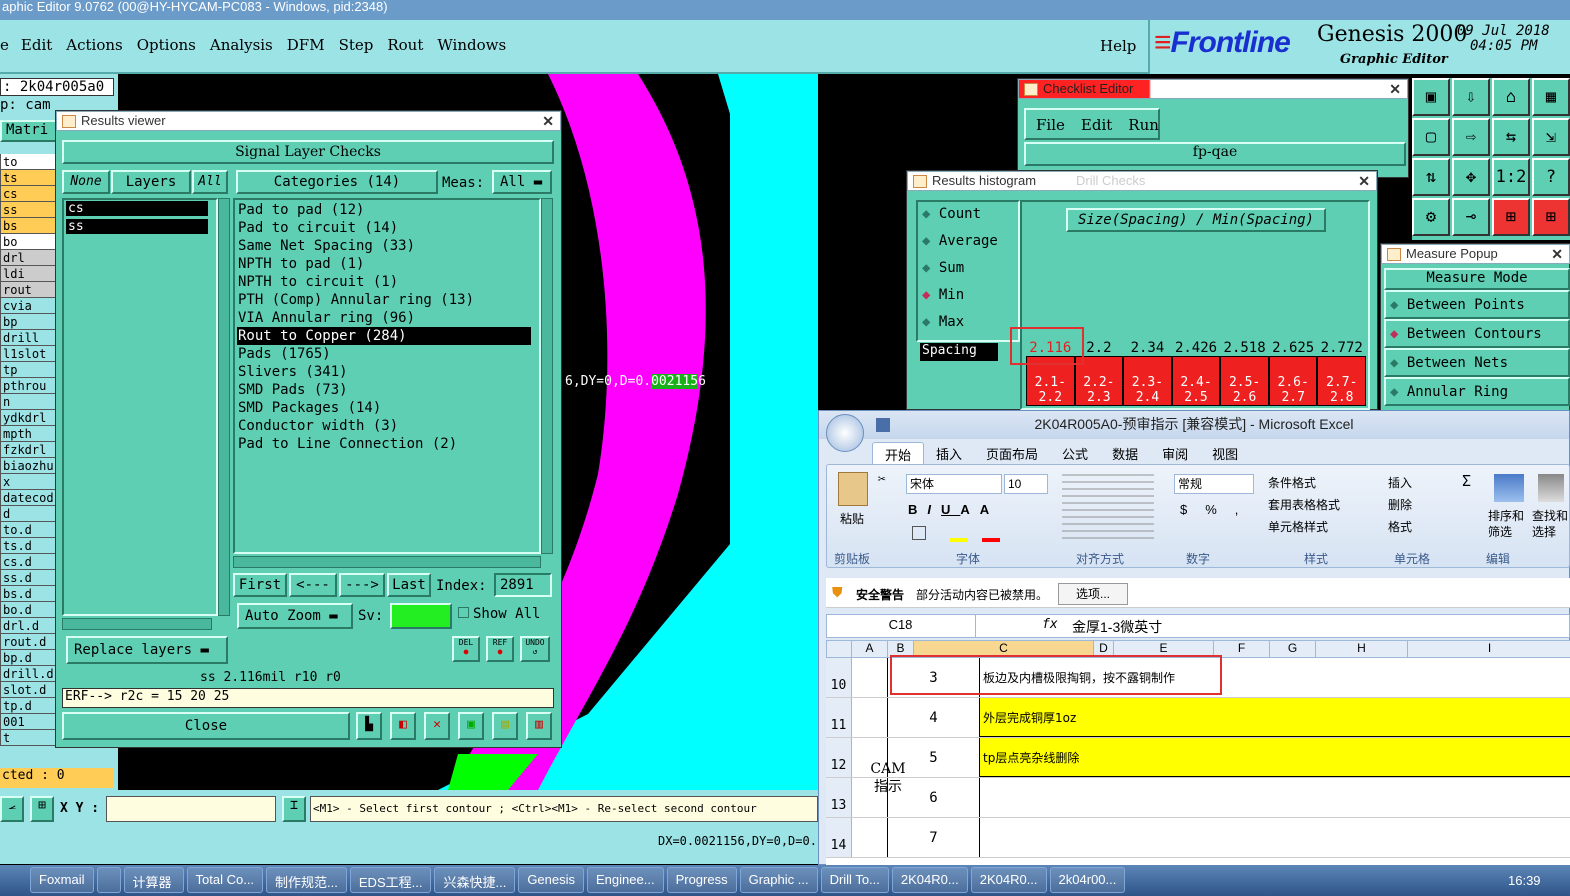 This screenshot has height=896, width=1570. What do you see at coordinates (1477, 333) in the screenshot?
I see `measure-option: ◆ Between Contours` at bounding box center [1477, 333].